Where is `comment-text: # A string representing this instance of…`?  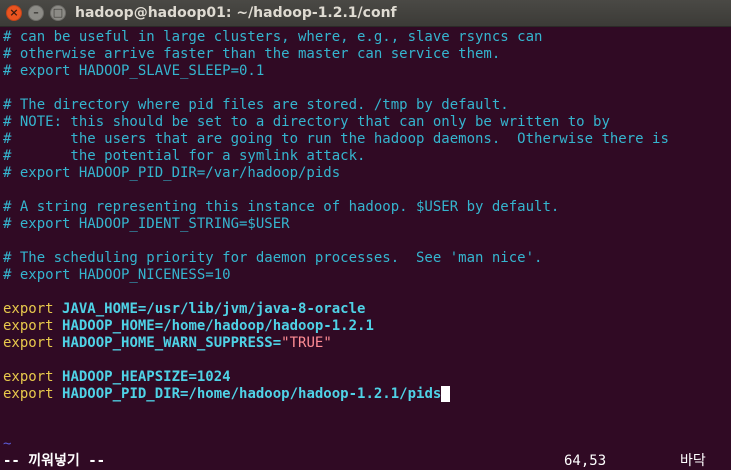
comment-text: # A string representing this instance of… is located at coordinates (281, 207).